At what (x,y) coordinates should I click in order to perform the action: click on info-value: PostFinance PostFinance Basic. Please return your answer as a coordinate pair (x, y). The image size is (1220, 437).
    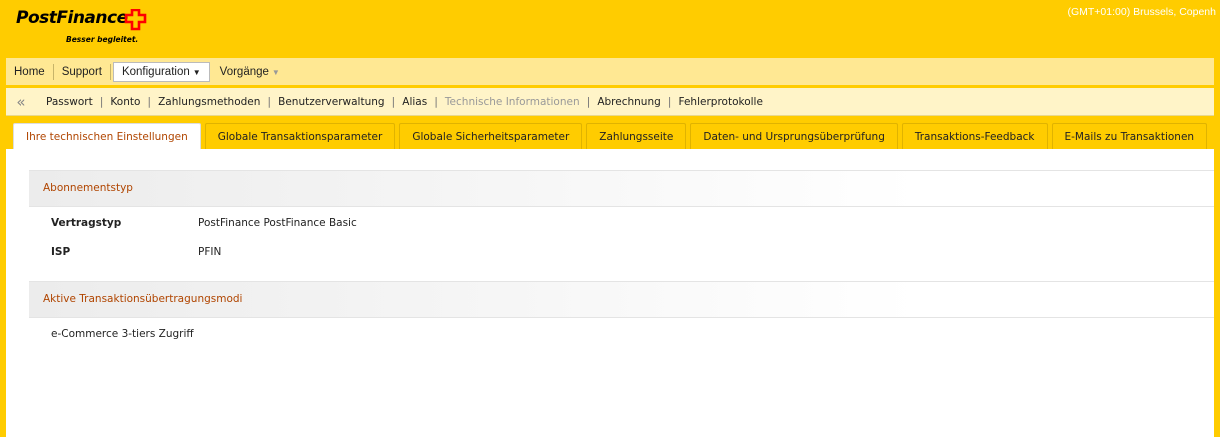
    Looking at the image, I should click on (277, 223).